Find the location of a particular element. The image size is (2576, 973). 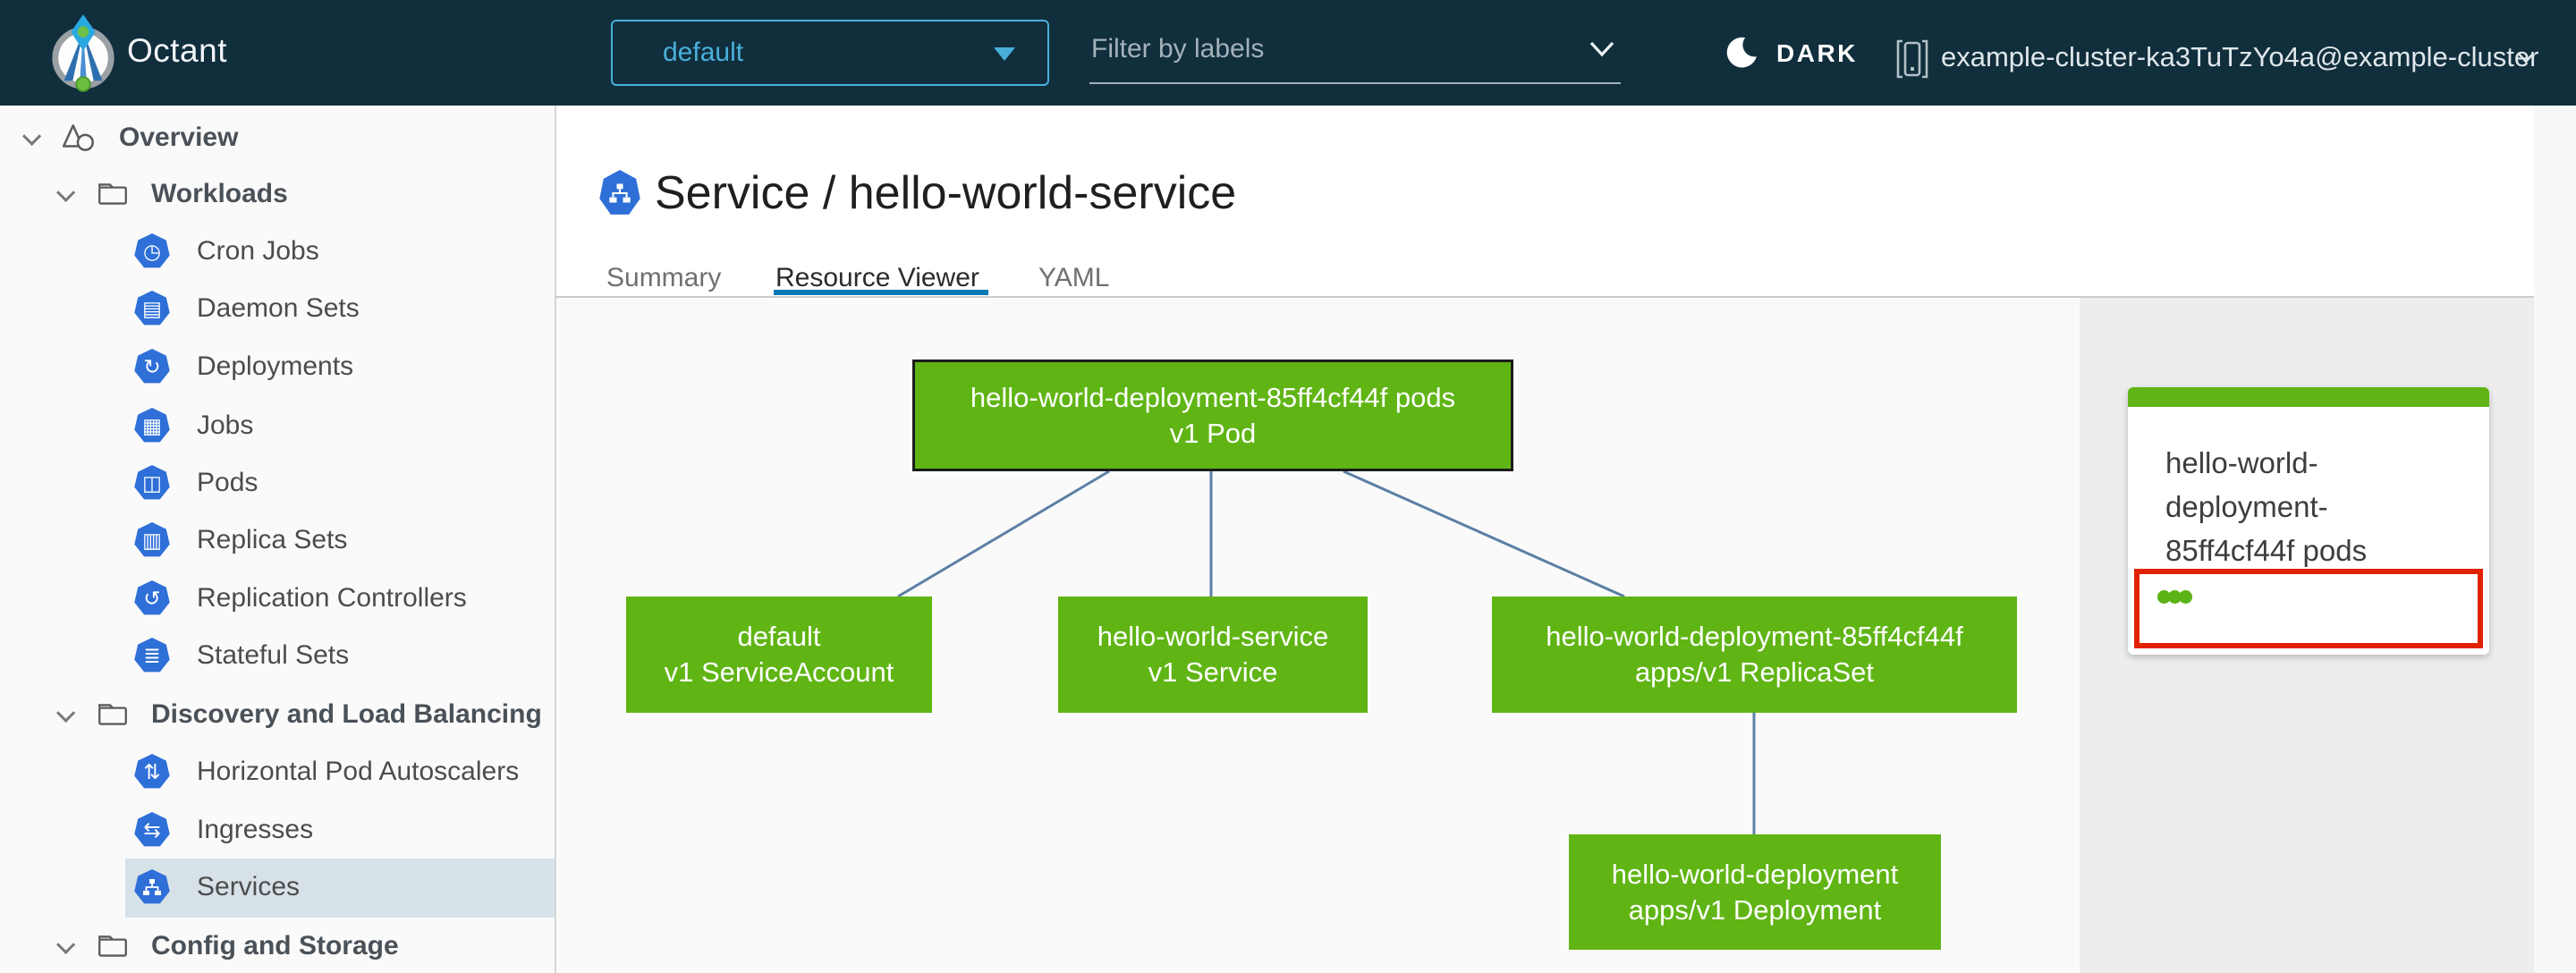

sidebar-item-label: Replica Sets is located at coordinates (272, 539).